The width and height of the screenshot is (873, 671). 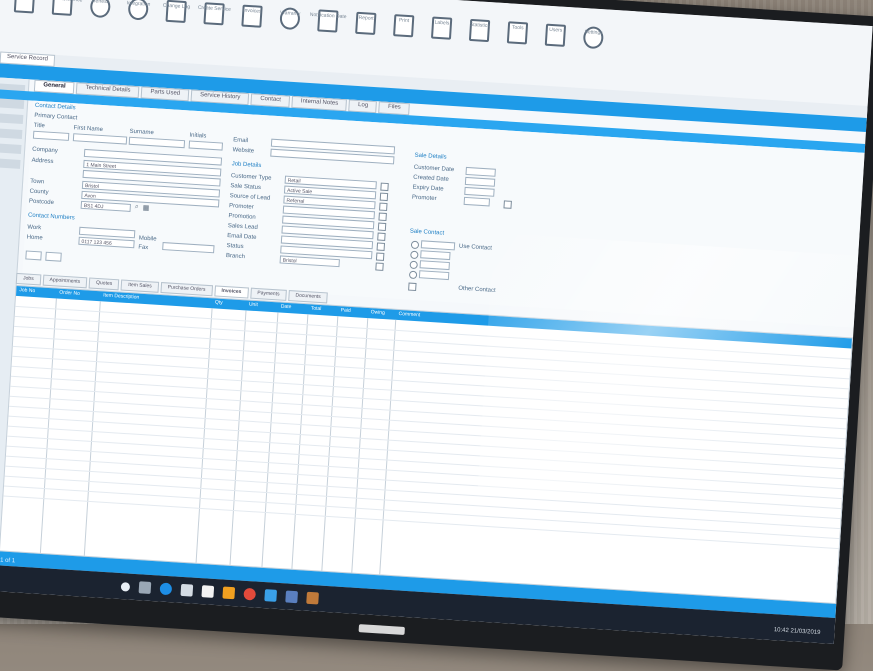 I want to click on contact-option-field, so click(x=438, y=245).